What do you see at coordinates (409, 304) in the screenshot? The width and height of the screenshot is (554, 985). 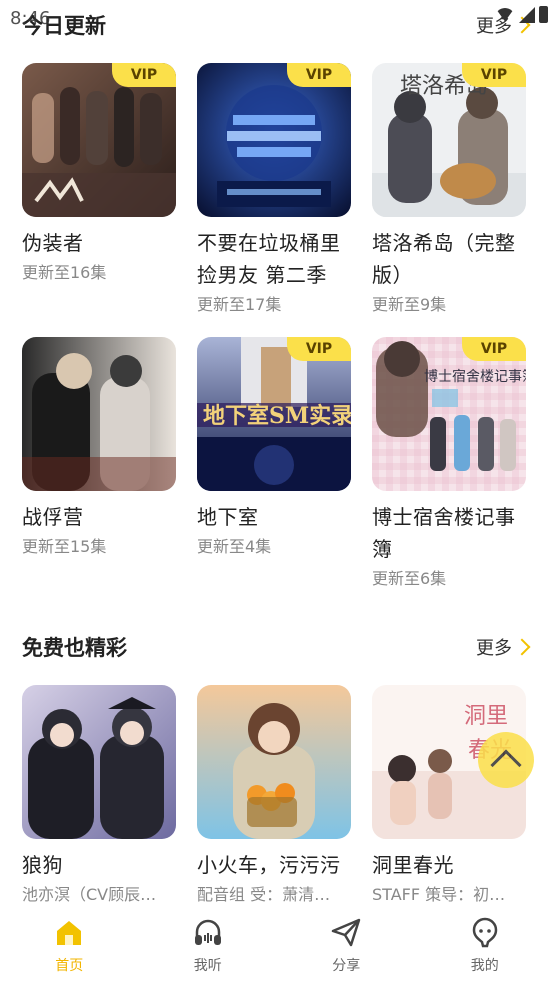 I see `album-episode-count: 更新至9集` at bounding box center [409, 304].